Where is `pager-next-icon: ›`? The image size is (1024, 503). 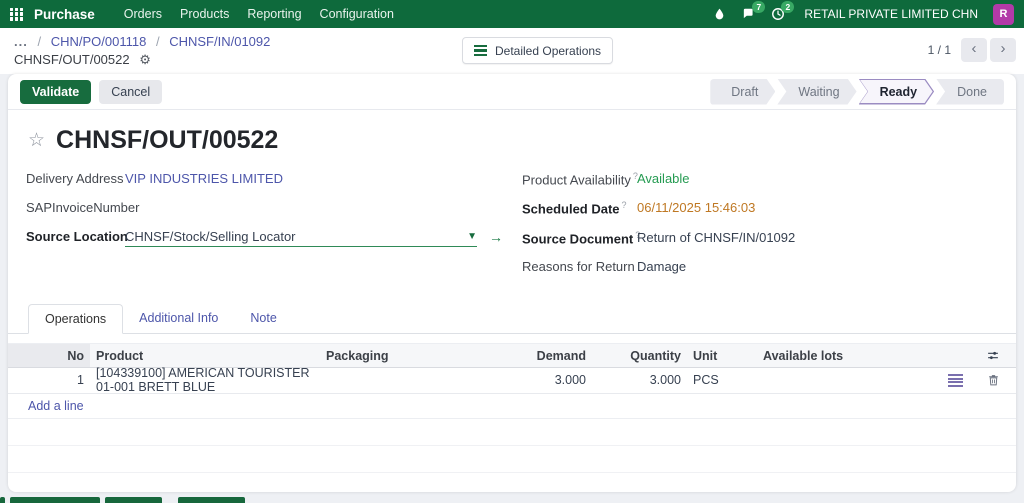 pager-next-icon: › is located at coordinates (1003, 50).